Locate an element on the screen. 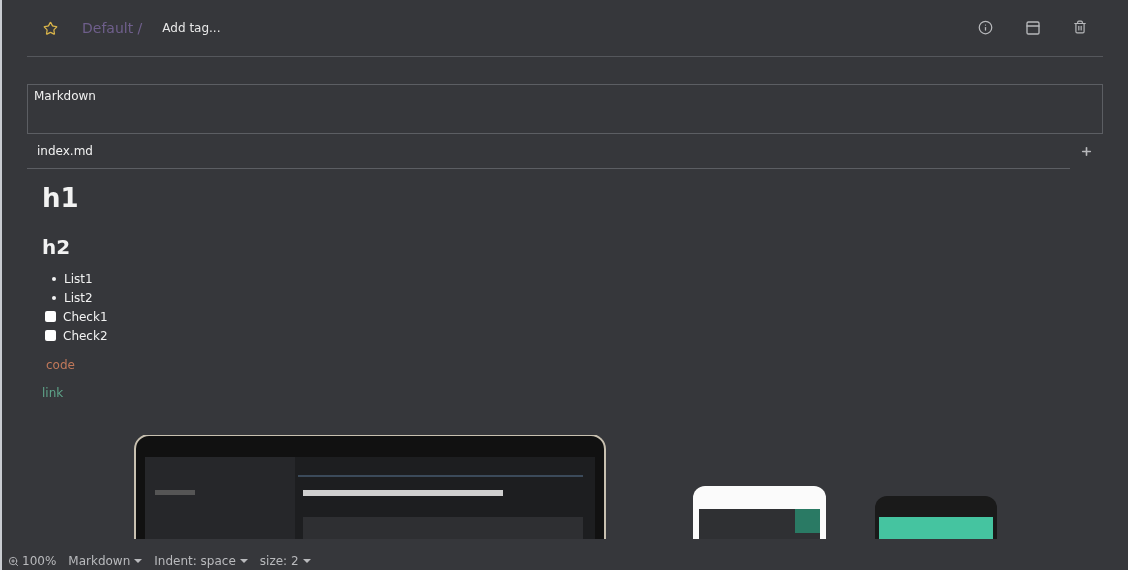 This screenshot has height=570, width=1128. list-item: List2 is located at coordinates (78, 297).